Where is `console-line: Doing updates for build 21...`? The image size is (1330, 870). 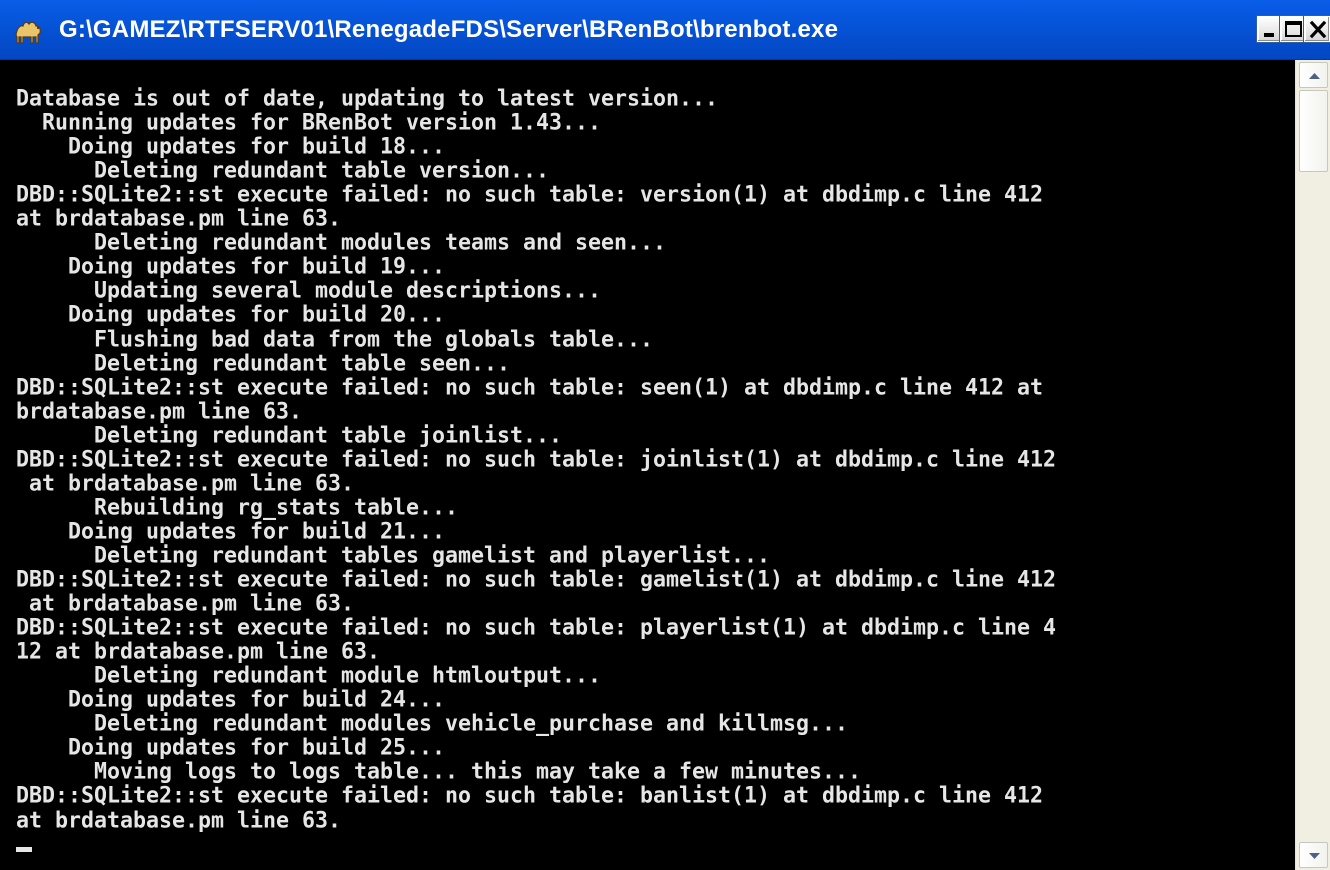
console-line: Doing updates for build 21... is located at coordinates (231, 531).